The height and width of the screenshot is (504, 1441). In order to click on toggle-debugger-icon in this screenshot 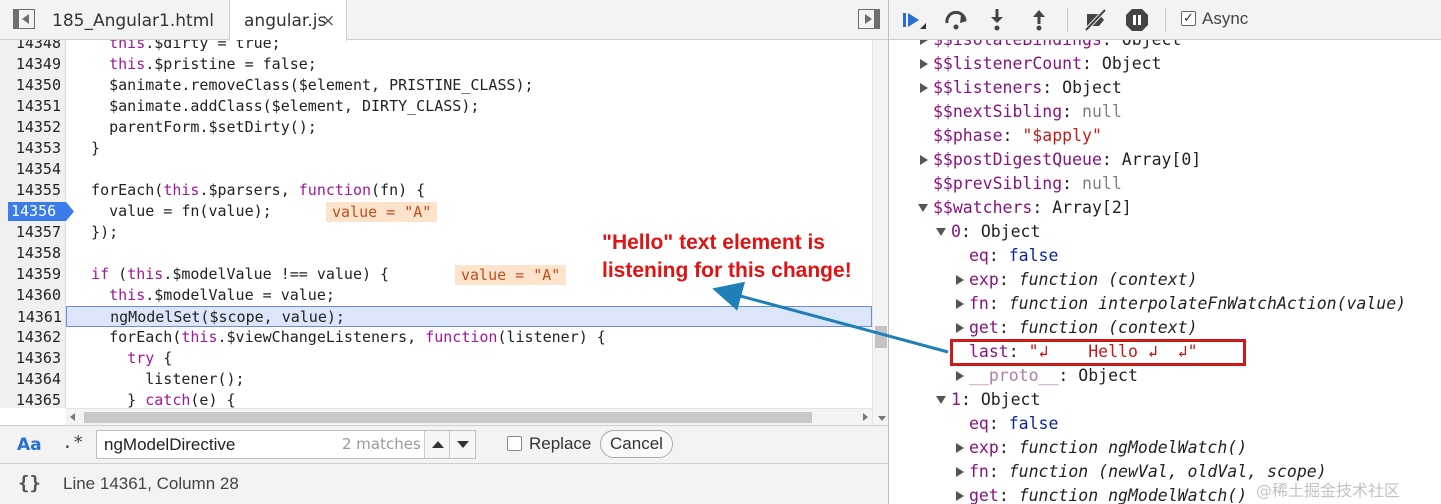, I will do `click(869, 19)`.